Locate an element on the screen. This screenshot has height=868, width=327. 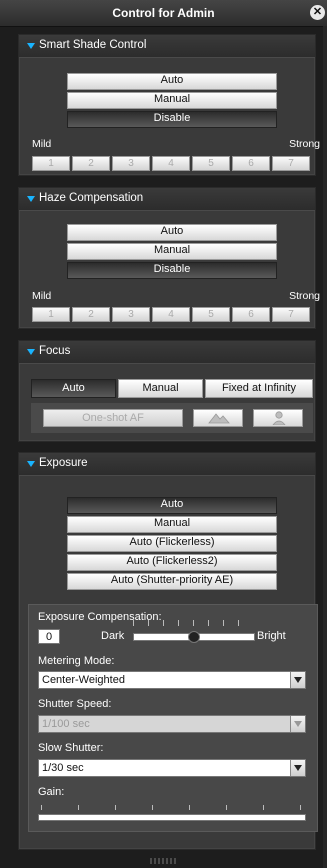
landscape-focus-button is located at coordinates (218, 418).